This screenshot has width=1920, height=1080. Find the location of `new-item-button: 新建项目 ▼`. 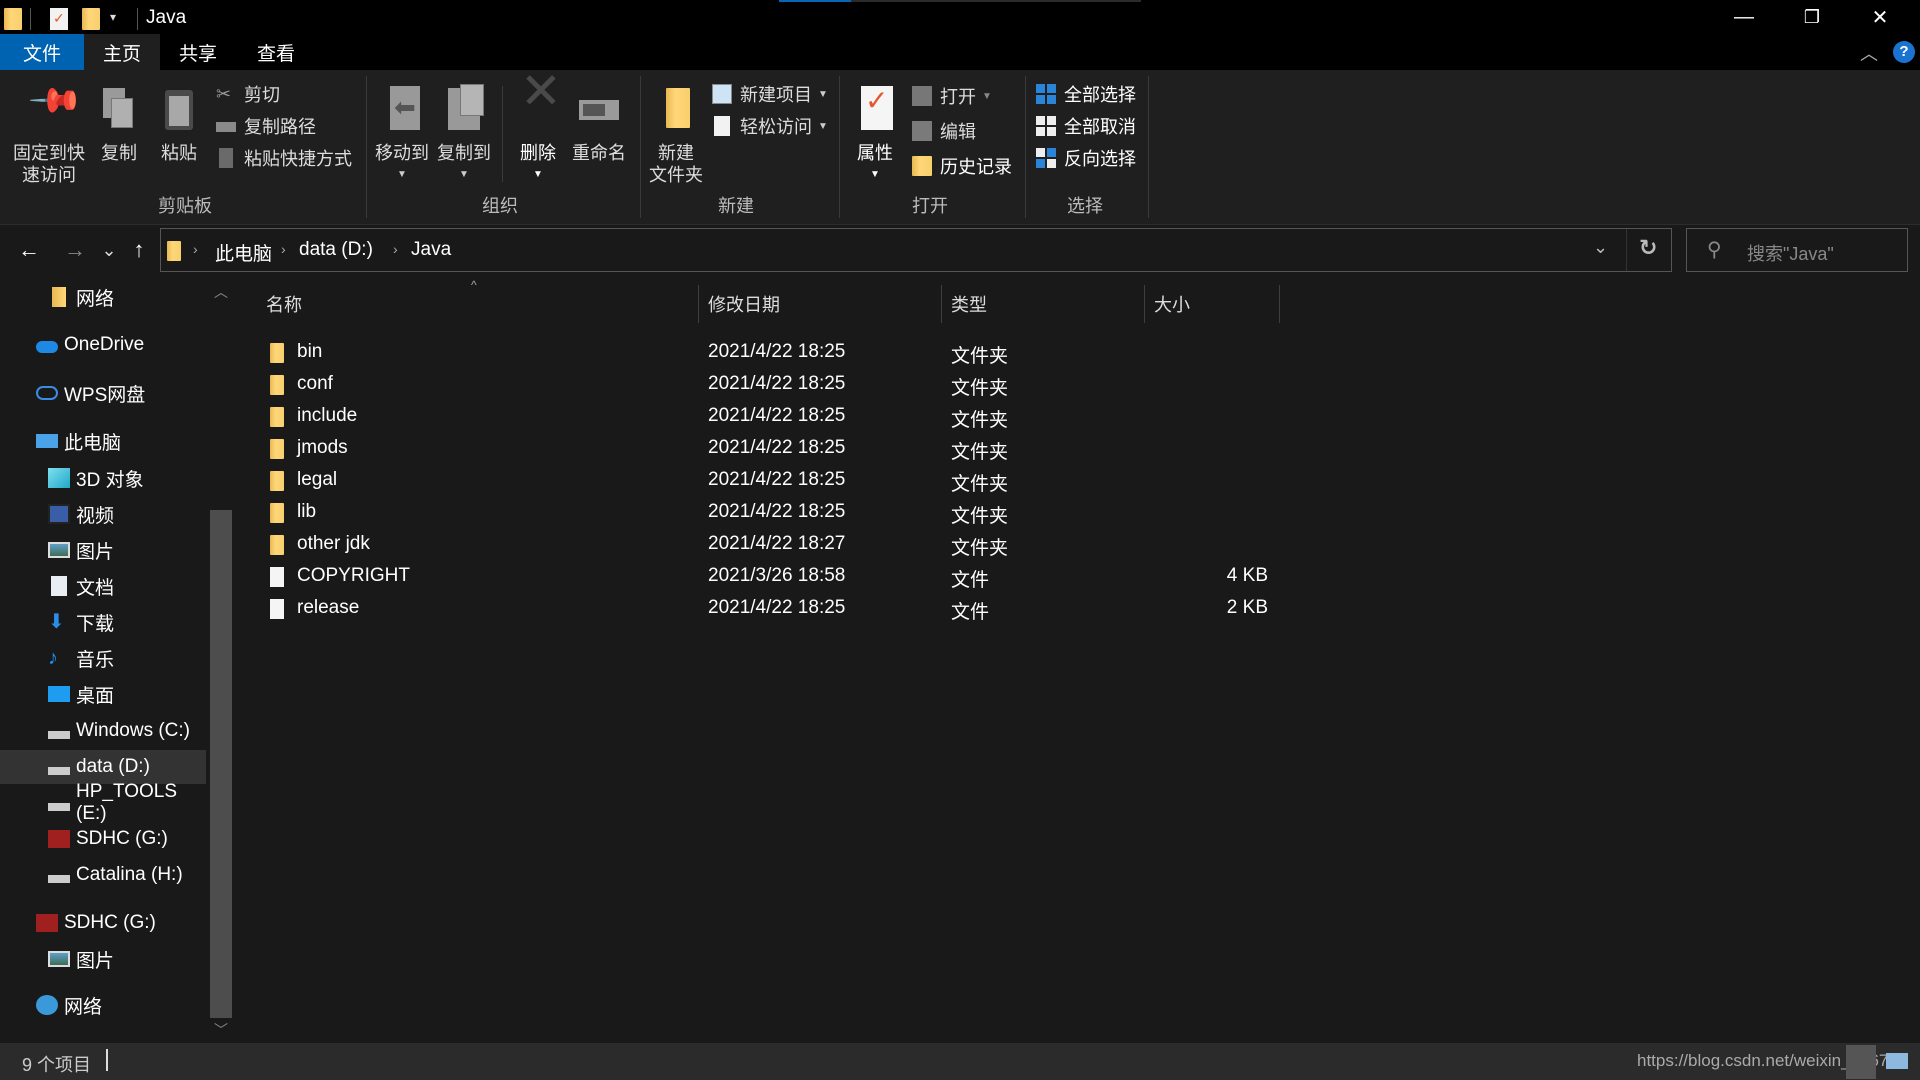

new-item-button: 新建项目 ▼ is located at coordinates (770, 94).